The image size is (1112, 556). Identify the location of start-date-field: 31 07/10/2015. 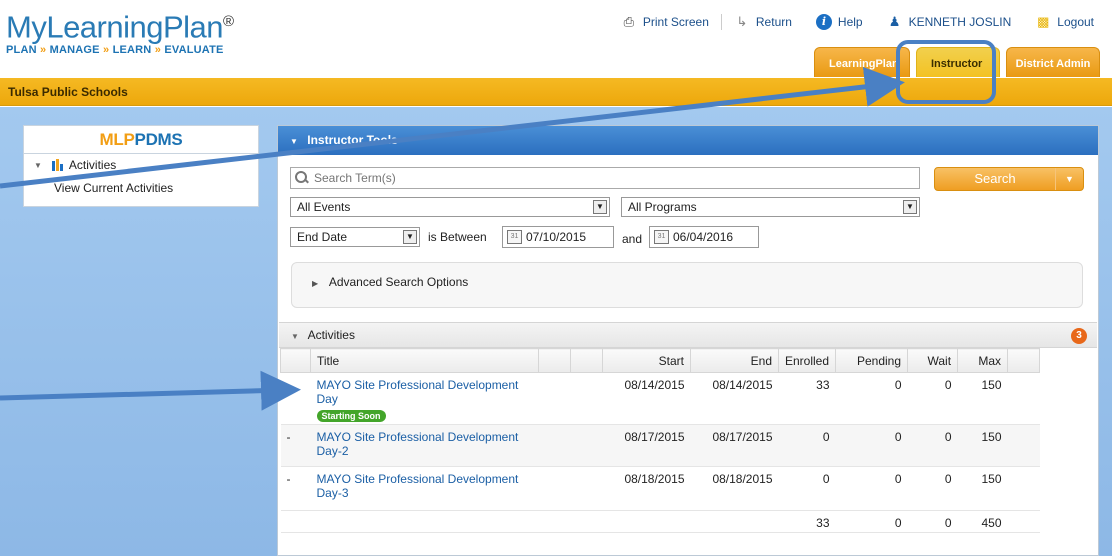
(558, 237).